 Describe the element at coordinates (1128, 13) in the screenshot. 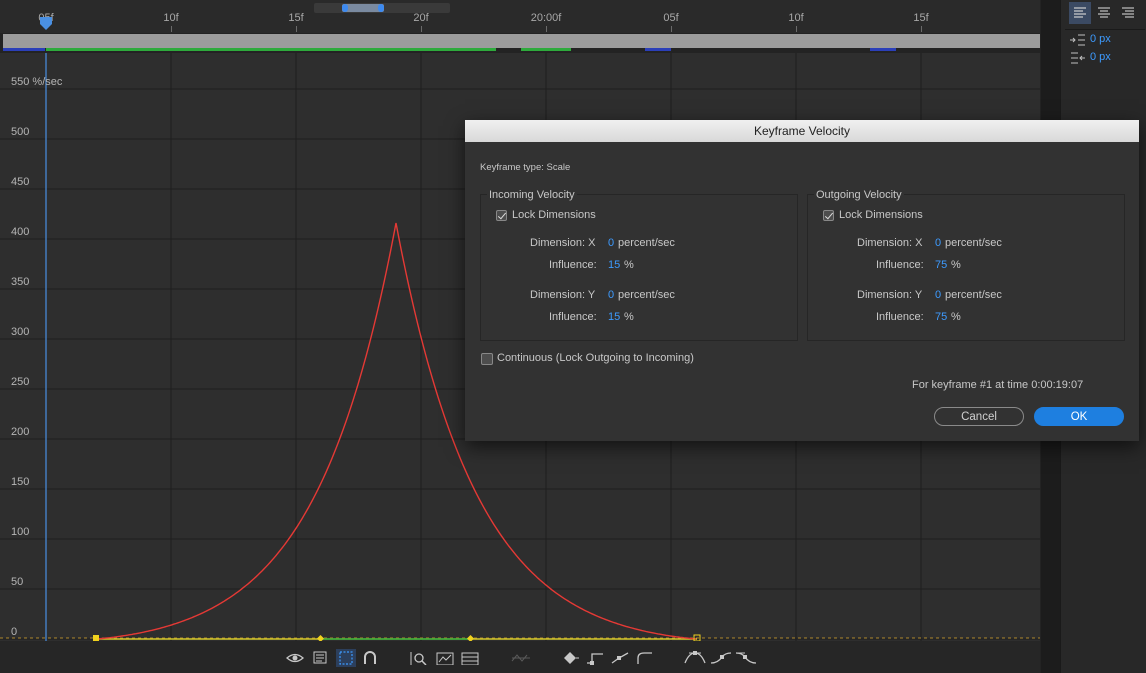

I see `align-right-button` at that location.